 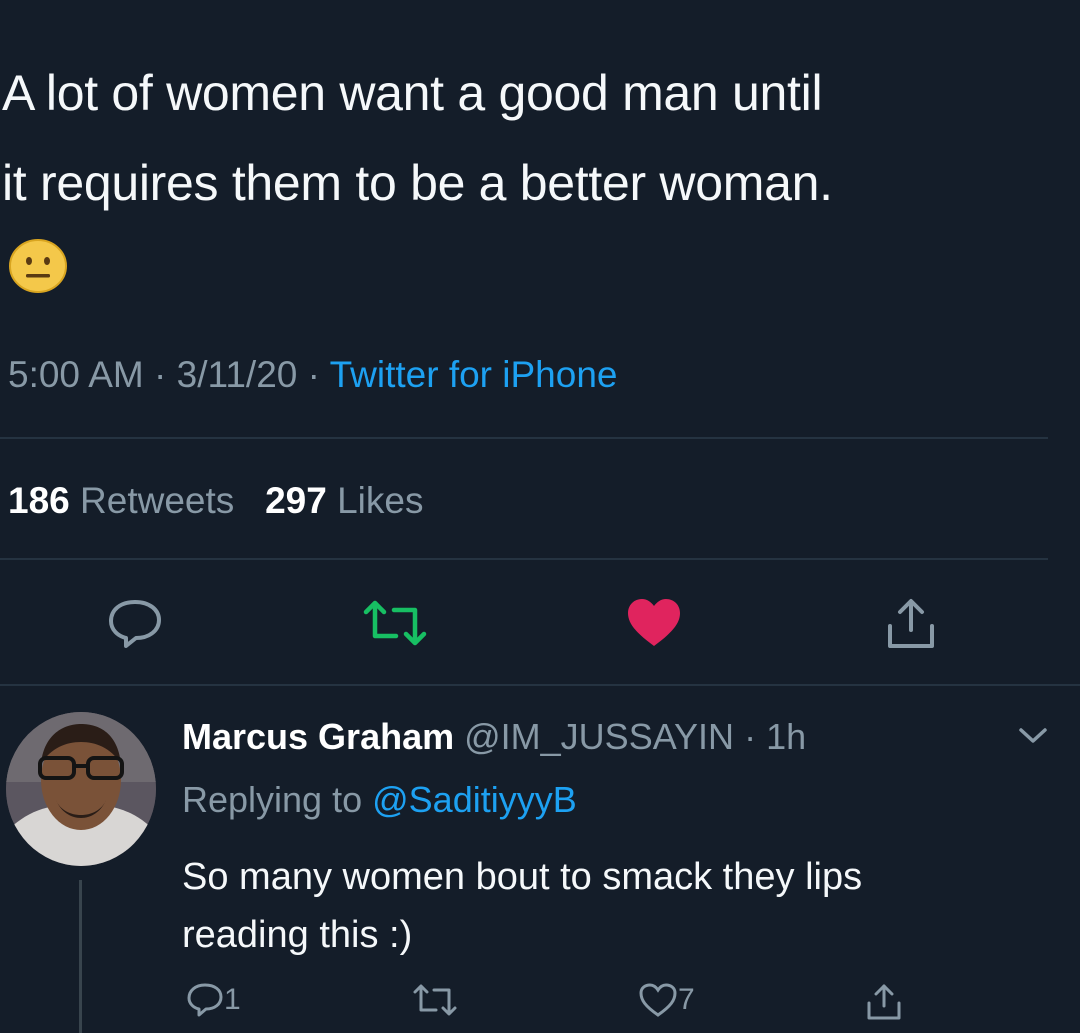 What do you see at coordinates (232, 1000) in the screenshot?
I see `reply-comment-count: 1` at bounding box center [232, 1000].